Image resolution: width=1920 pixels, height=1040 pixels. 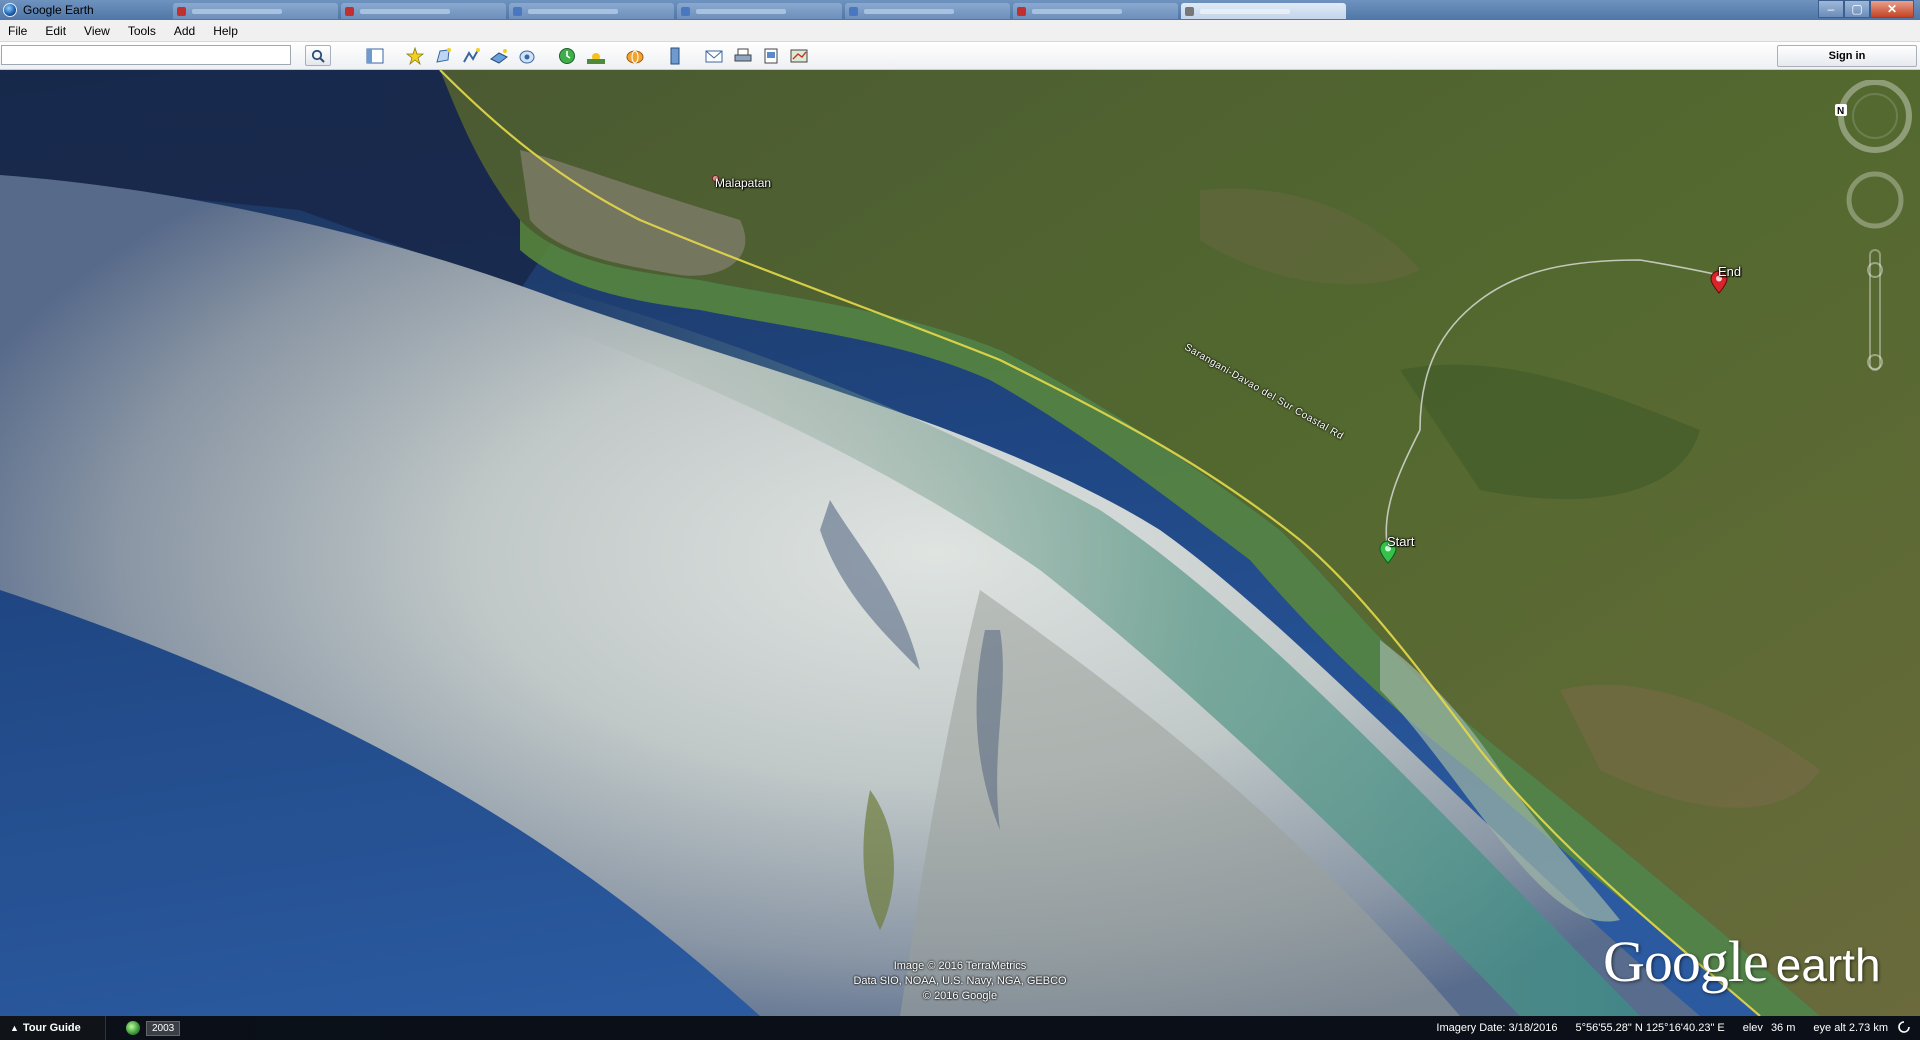 I want to click on sidebar-toggle-icon, so click(x=375, y=56).